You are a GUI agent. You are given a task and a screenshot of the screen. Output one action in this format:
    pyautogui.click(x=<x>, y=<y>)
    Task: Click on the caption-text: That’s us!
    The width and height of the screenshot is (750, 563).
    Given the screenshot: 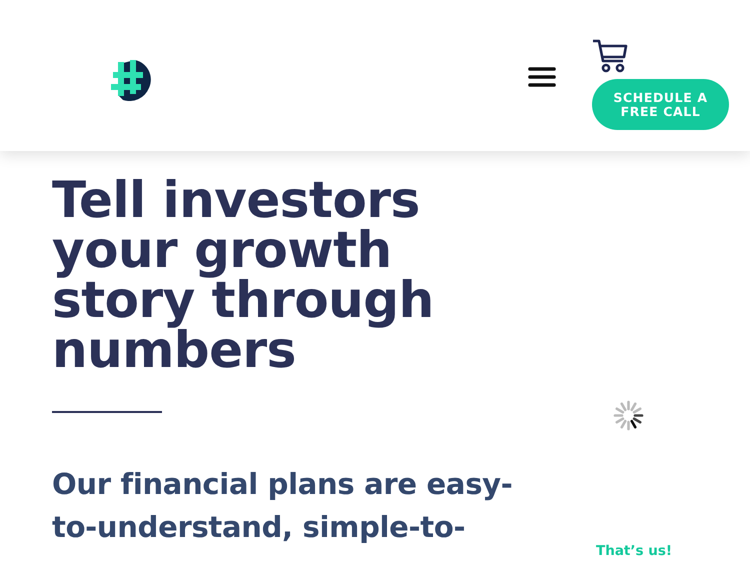 What is the action you would take?
    pyautogui.click(x=634, y=551)
    